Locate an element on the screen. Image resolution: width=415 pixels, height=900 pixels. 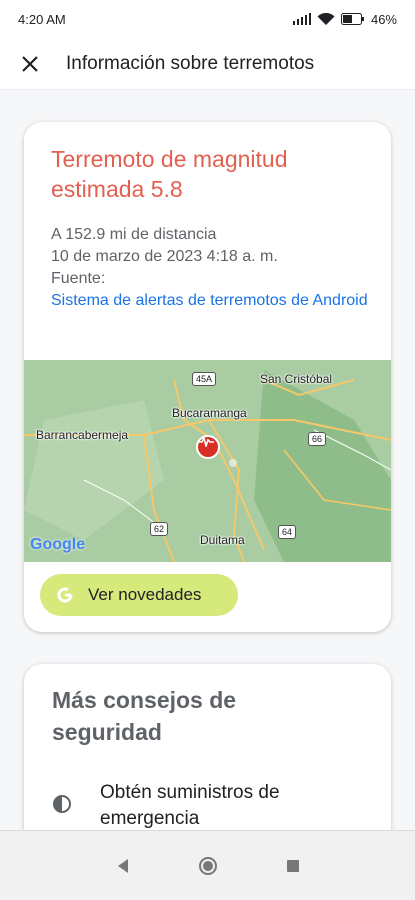
map-label-san-cristobal: San Cristóbal is located at coordinates (296, 379).